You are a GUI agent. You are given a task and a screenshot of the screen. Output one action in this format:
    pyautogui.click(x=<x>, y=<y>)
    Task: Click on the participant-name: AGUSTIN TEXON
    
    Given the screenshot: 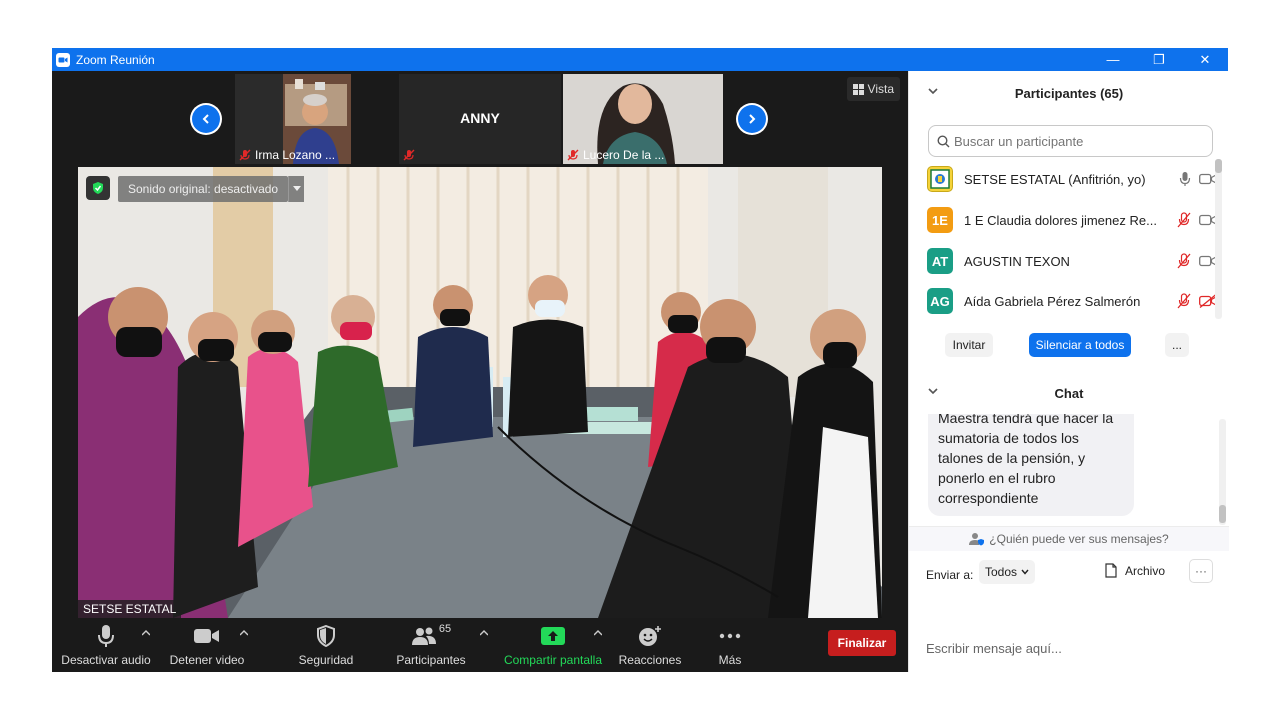 What is the action you would take?
    pyautogui.click(x=1017, y=261)
    